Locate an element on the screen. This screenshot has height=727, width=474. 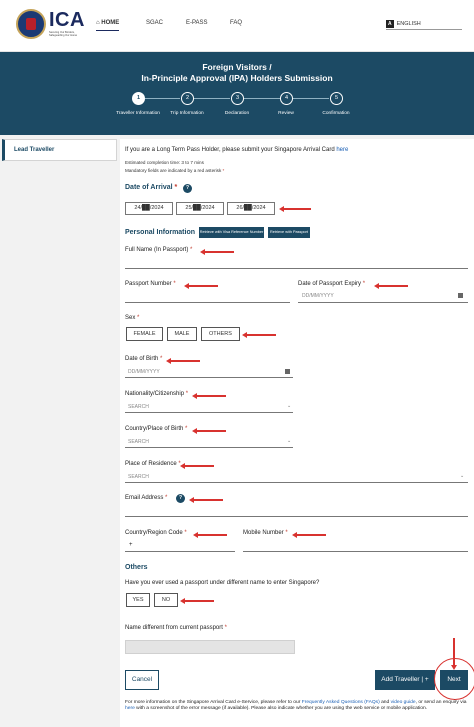
passport-number-label-text: Passport Number is located at coordinates (148, 284).